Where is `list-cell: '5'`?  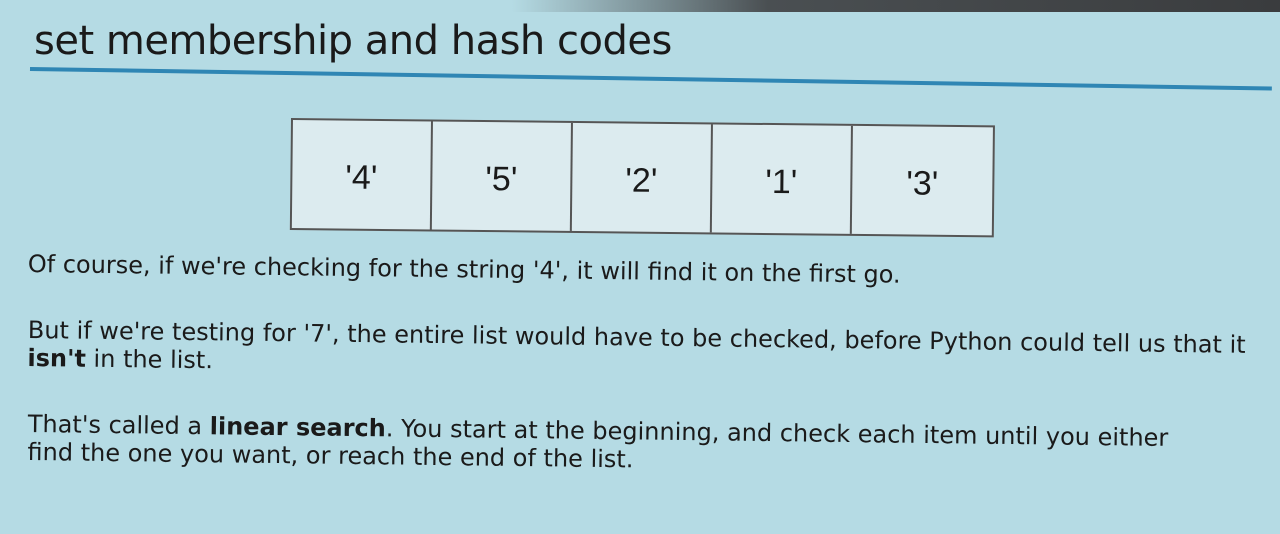 list-cell: '5' is located at coordinates (502, 176).